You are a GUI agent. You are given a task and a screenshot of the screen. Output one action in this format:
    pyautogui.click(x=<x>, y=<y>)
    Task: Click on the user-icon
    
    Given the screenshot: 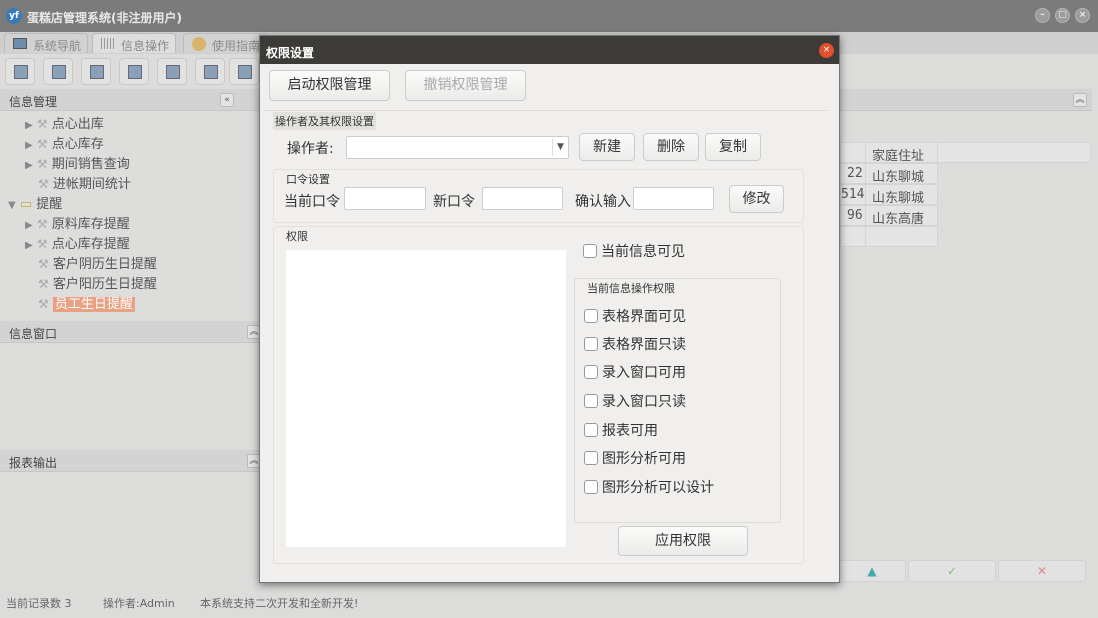 What is the action you would take?
    pyautogui.click(x=135, y=72)
    